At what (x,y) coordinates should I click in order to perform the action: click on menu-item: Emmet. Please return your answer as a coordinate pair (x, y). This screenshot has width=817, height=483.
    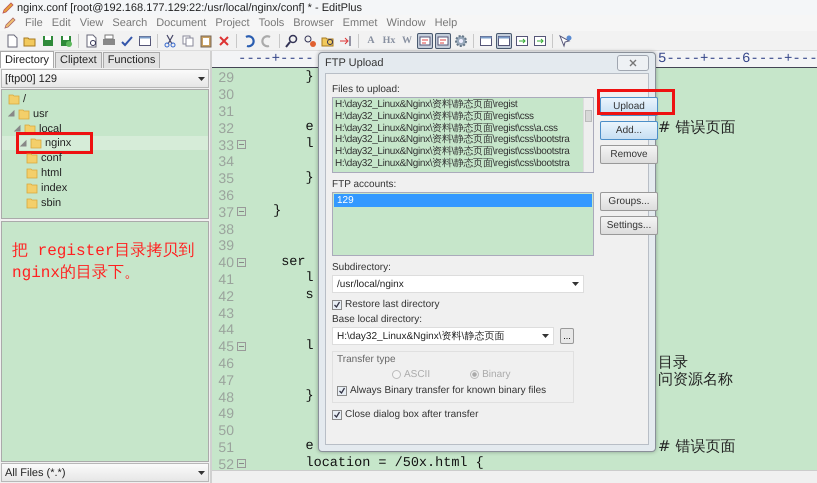
    Looking at the image, I should click on (360, 23).